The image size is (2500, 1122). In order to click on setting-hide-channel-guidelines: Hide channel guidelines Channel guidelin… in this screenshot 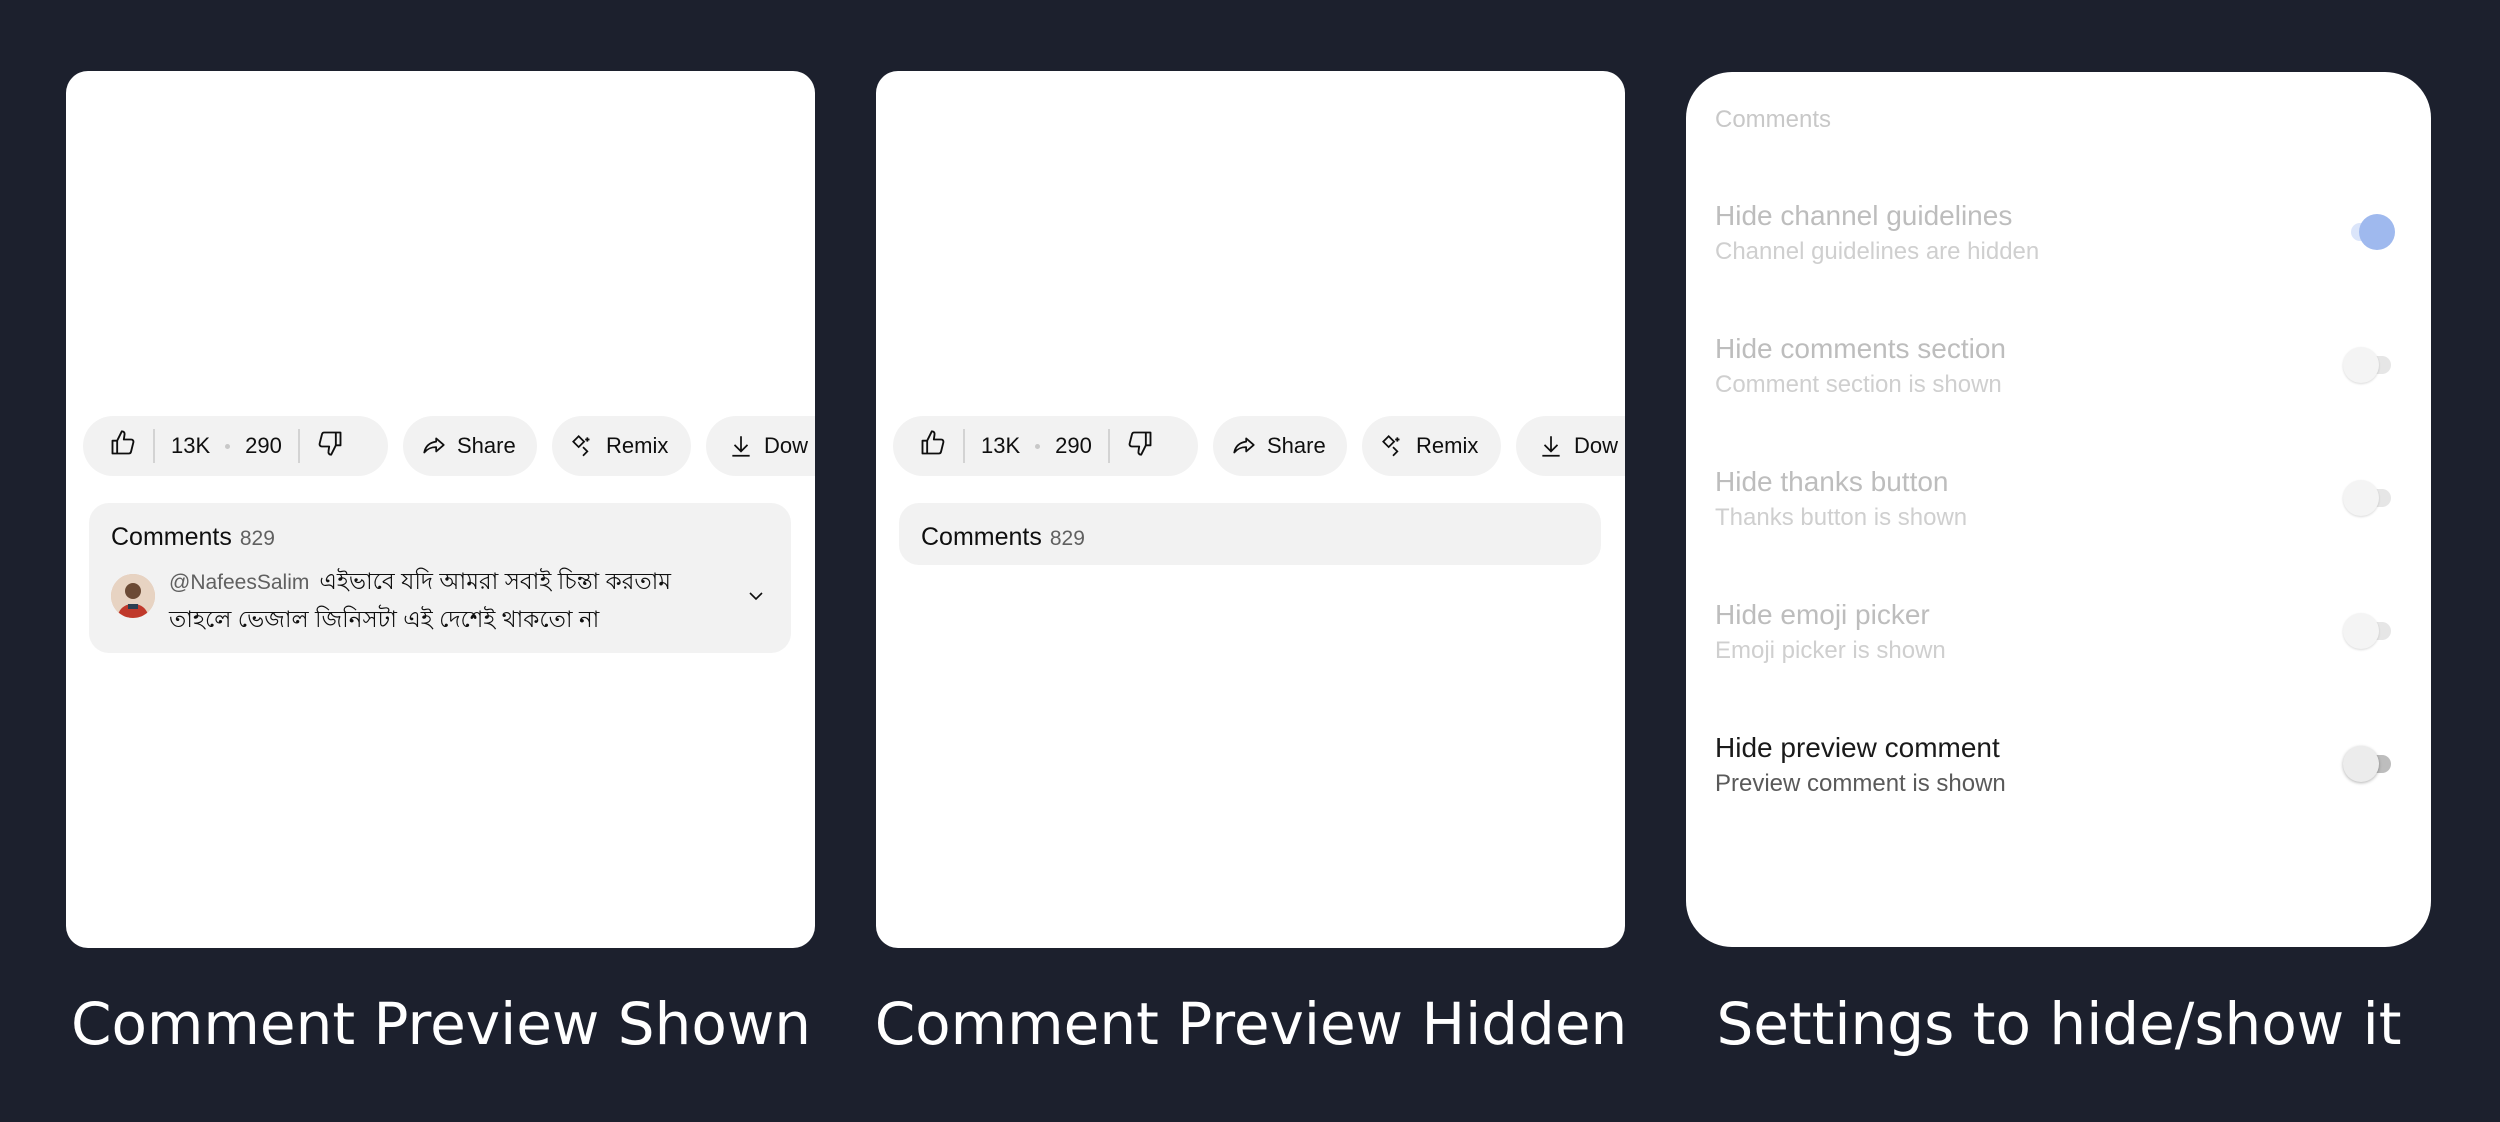, I will do `click(2055, 240)`.